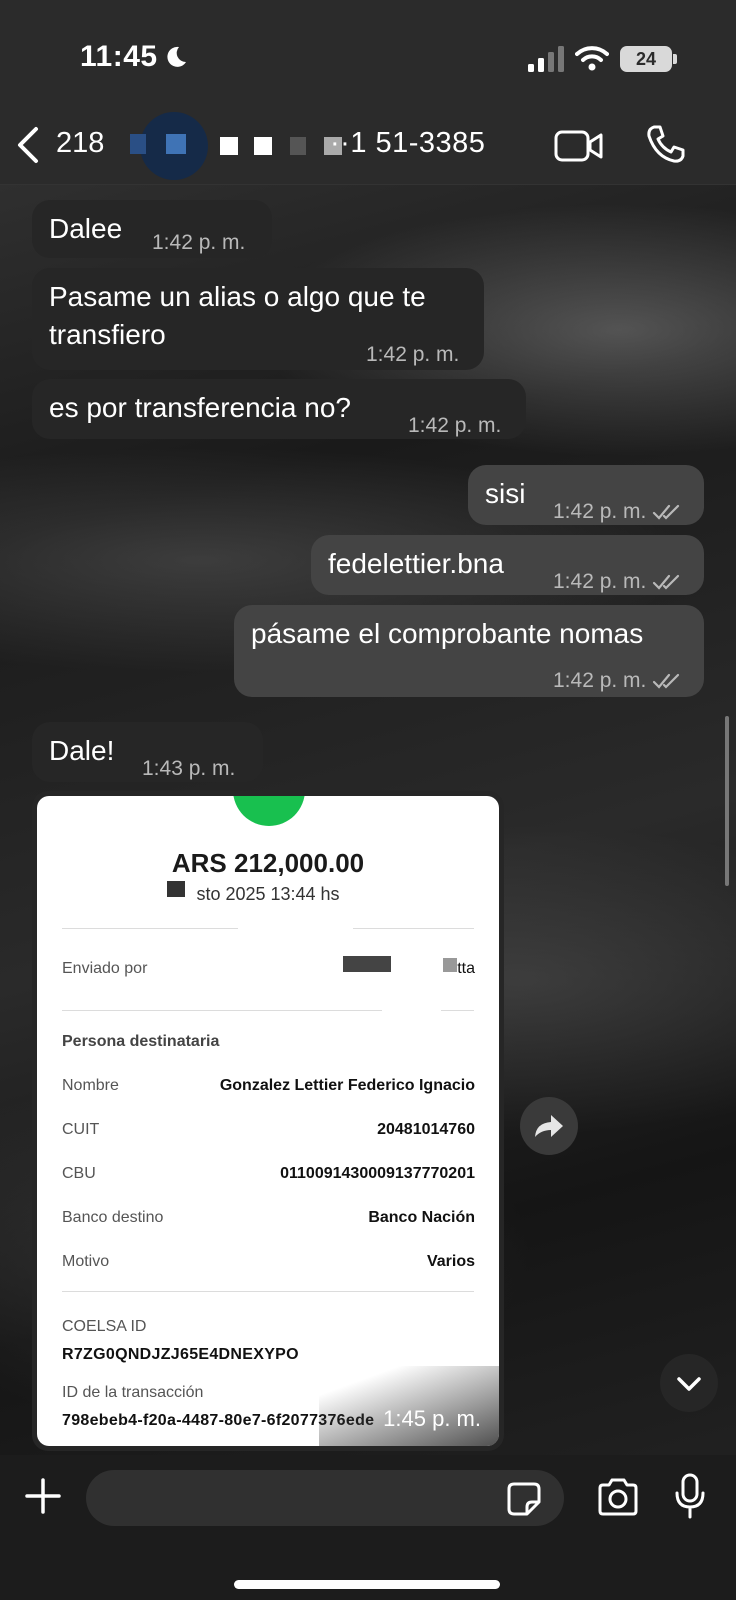 This screenshot has width=736, height=1600. Describe the element at coordinates (81, 1129) in the screenshot. I see `receipt-row-label: CUIT` at that location.